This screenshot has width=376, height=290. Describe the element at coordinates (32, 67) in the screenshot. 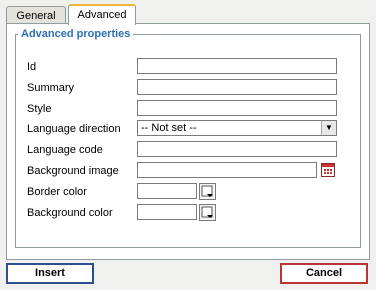

I see `id-label: Id` at that location.